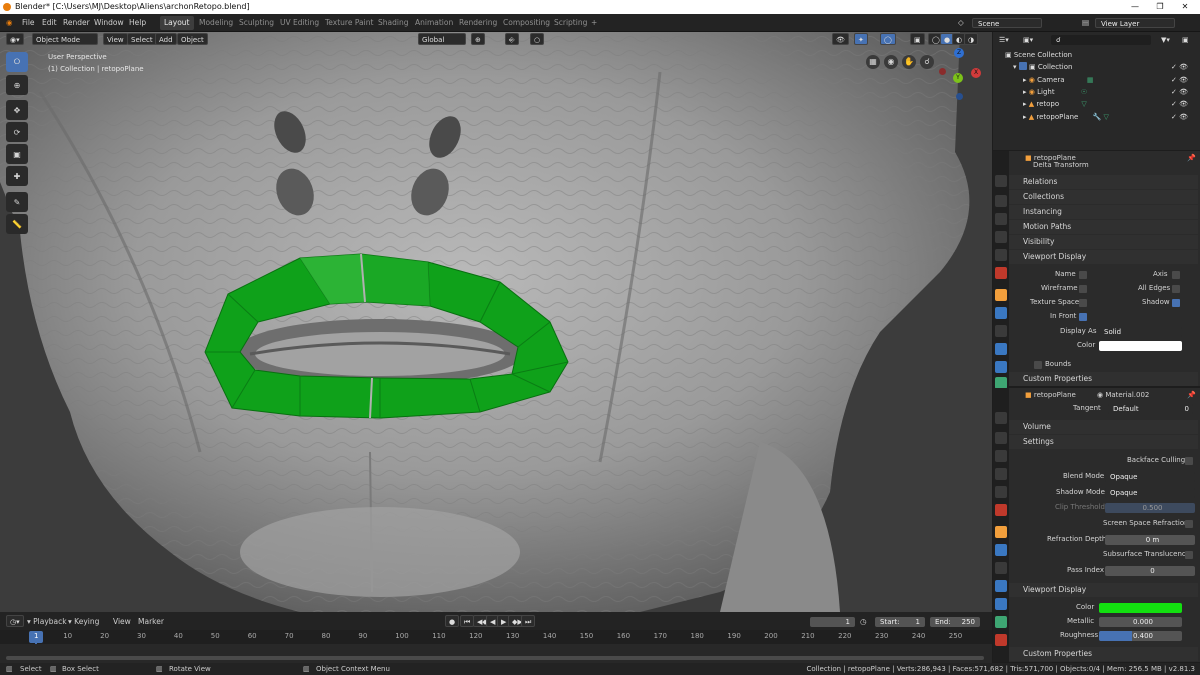  I want to click on outliner-filter-dropdown: ▣▾, so click(1028, 40).